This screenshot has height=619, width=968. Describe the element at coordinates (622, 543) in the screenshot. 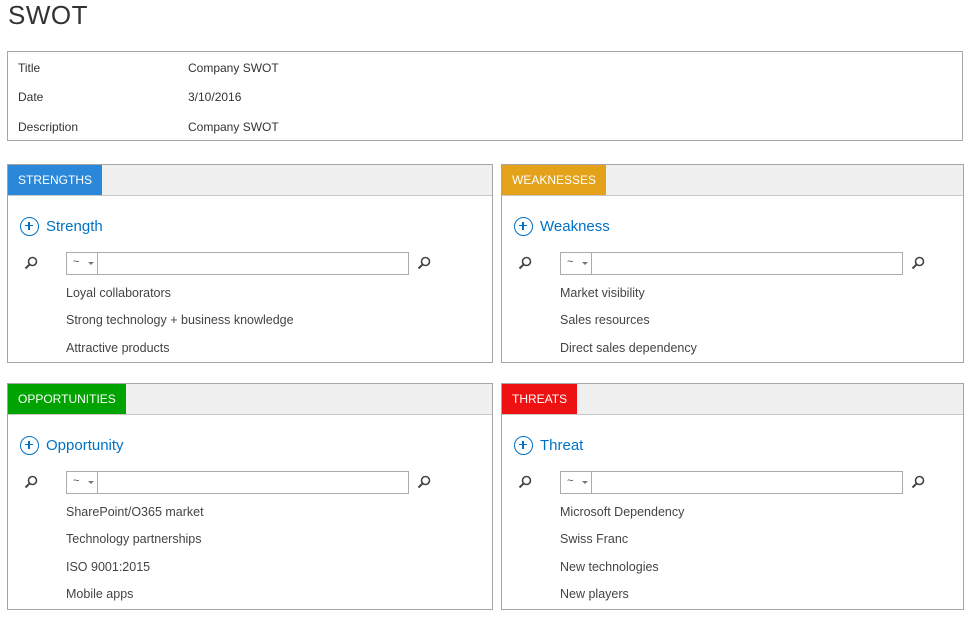

I see `list-item: Swiss Franc` at that location.